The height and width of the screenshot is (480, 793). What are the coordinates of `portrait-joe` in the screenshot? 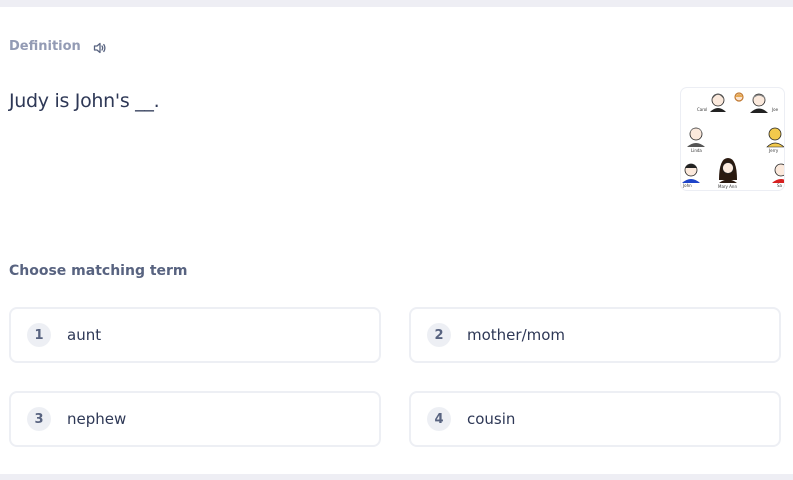 It's located at (759, 103).